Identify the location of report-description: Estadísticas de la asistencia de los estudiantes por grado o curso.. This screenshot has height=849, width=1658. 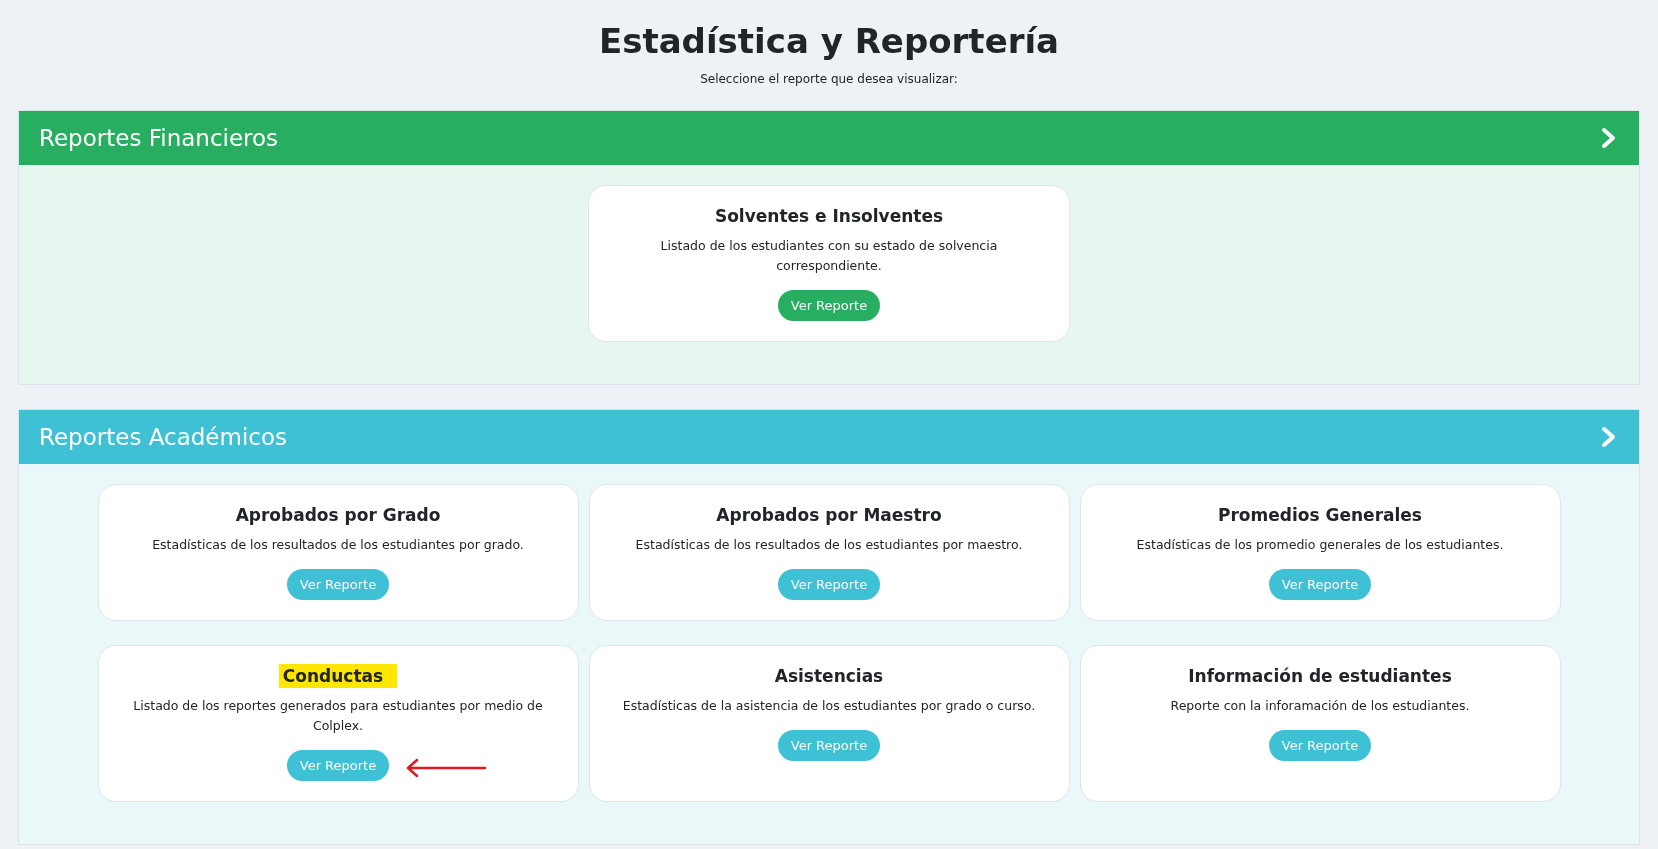
(829, 706).